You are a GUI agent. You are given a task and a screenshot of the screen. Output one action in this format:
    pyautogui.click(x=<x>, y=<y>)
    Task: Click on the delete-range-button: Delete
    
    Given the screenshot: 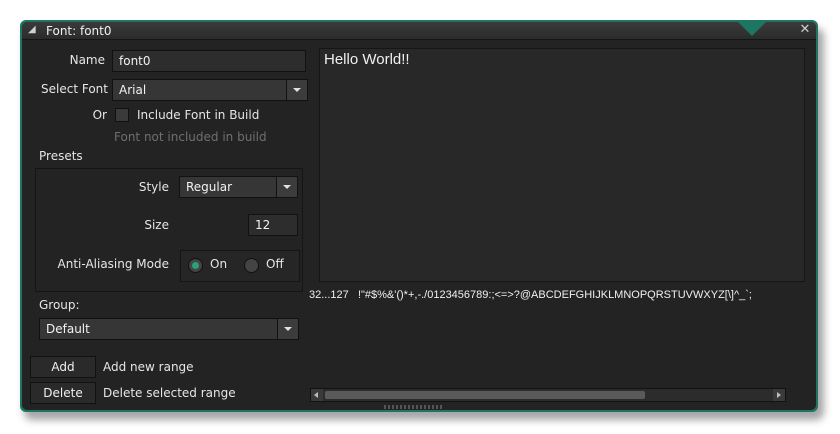 What is the action you would take?
    pyautogui.click(x=63, y=393)
    